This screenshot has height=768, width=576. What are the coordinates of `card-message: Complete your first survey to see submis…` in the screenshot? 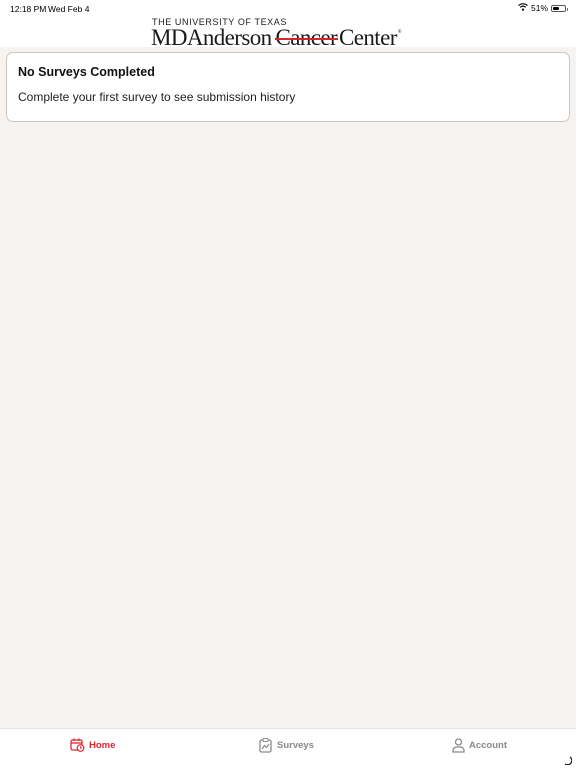 It's located at (157, 97).